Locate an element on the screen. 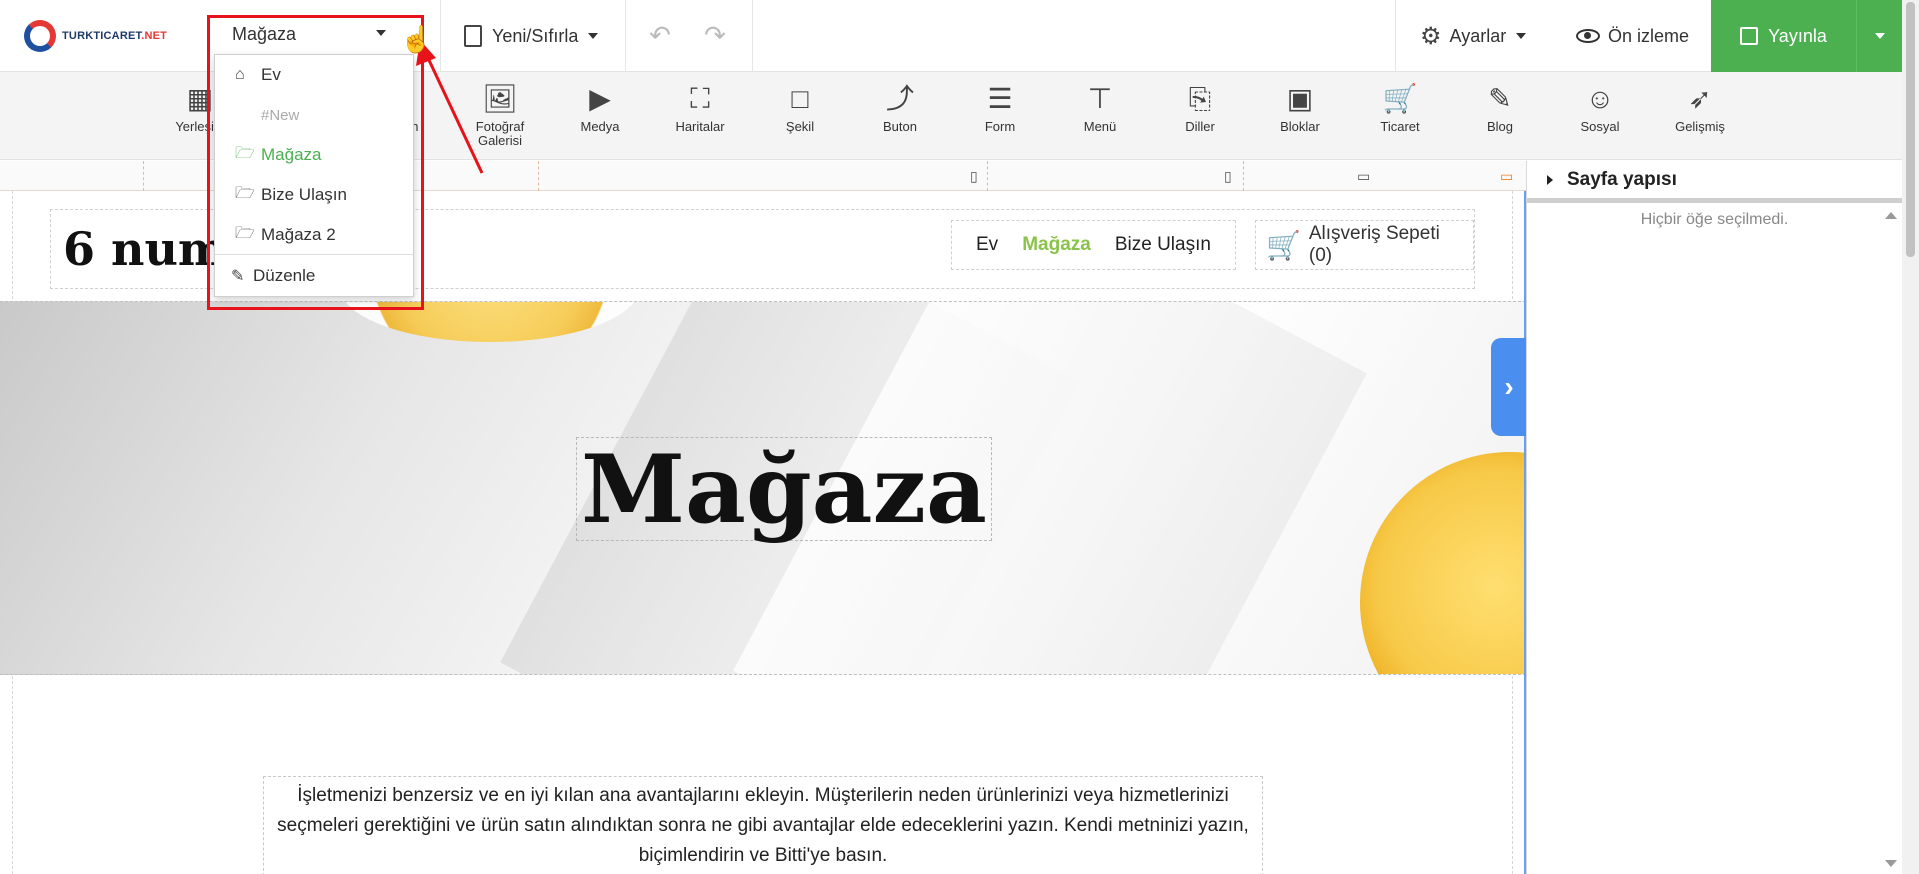 The image size is (1919, 874). panel-empty-message: Hiçbir öğe seçilmedi. is located at coordinates (1714, 219).